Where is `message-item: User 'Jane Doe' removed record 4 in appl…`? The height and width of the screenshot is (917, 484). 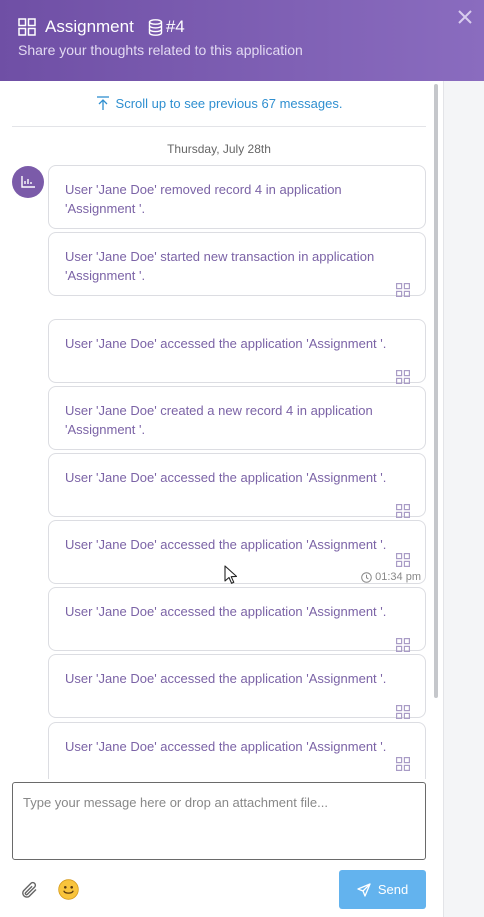
message-item: User 'Jane Doe' removed record 4 in appl… is located at coordinates (237, 197).